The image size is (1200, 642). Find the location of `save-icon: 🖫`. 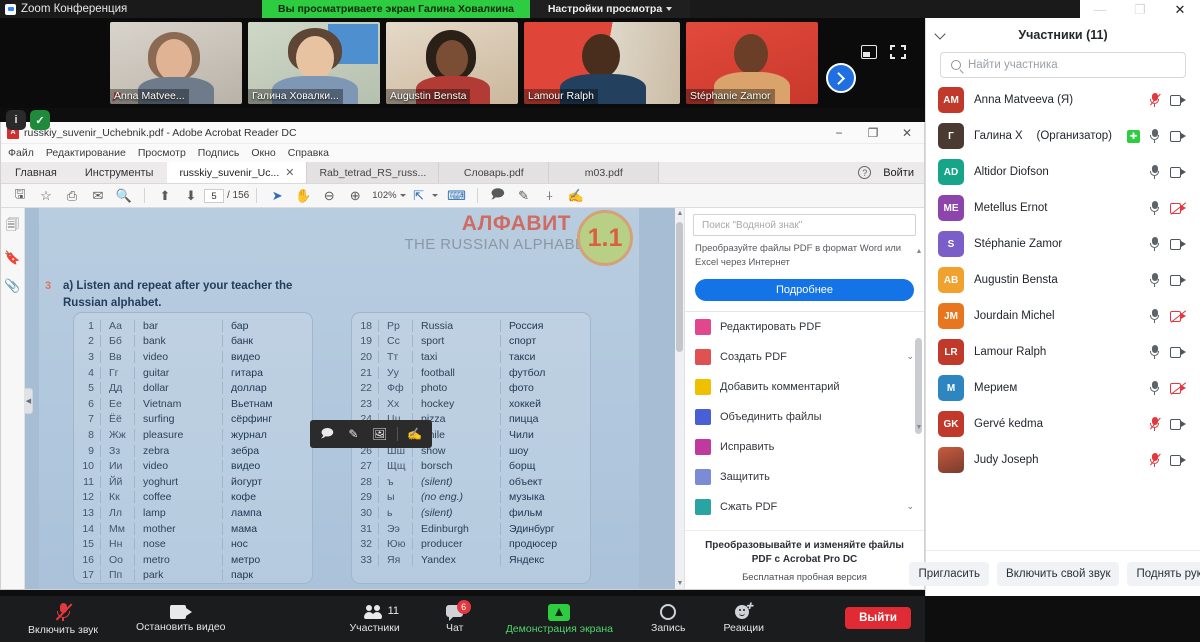

save-icon: 🖫 is located at coordinates (20, 196).